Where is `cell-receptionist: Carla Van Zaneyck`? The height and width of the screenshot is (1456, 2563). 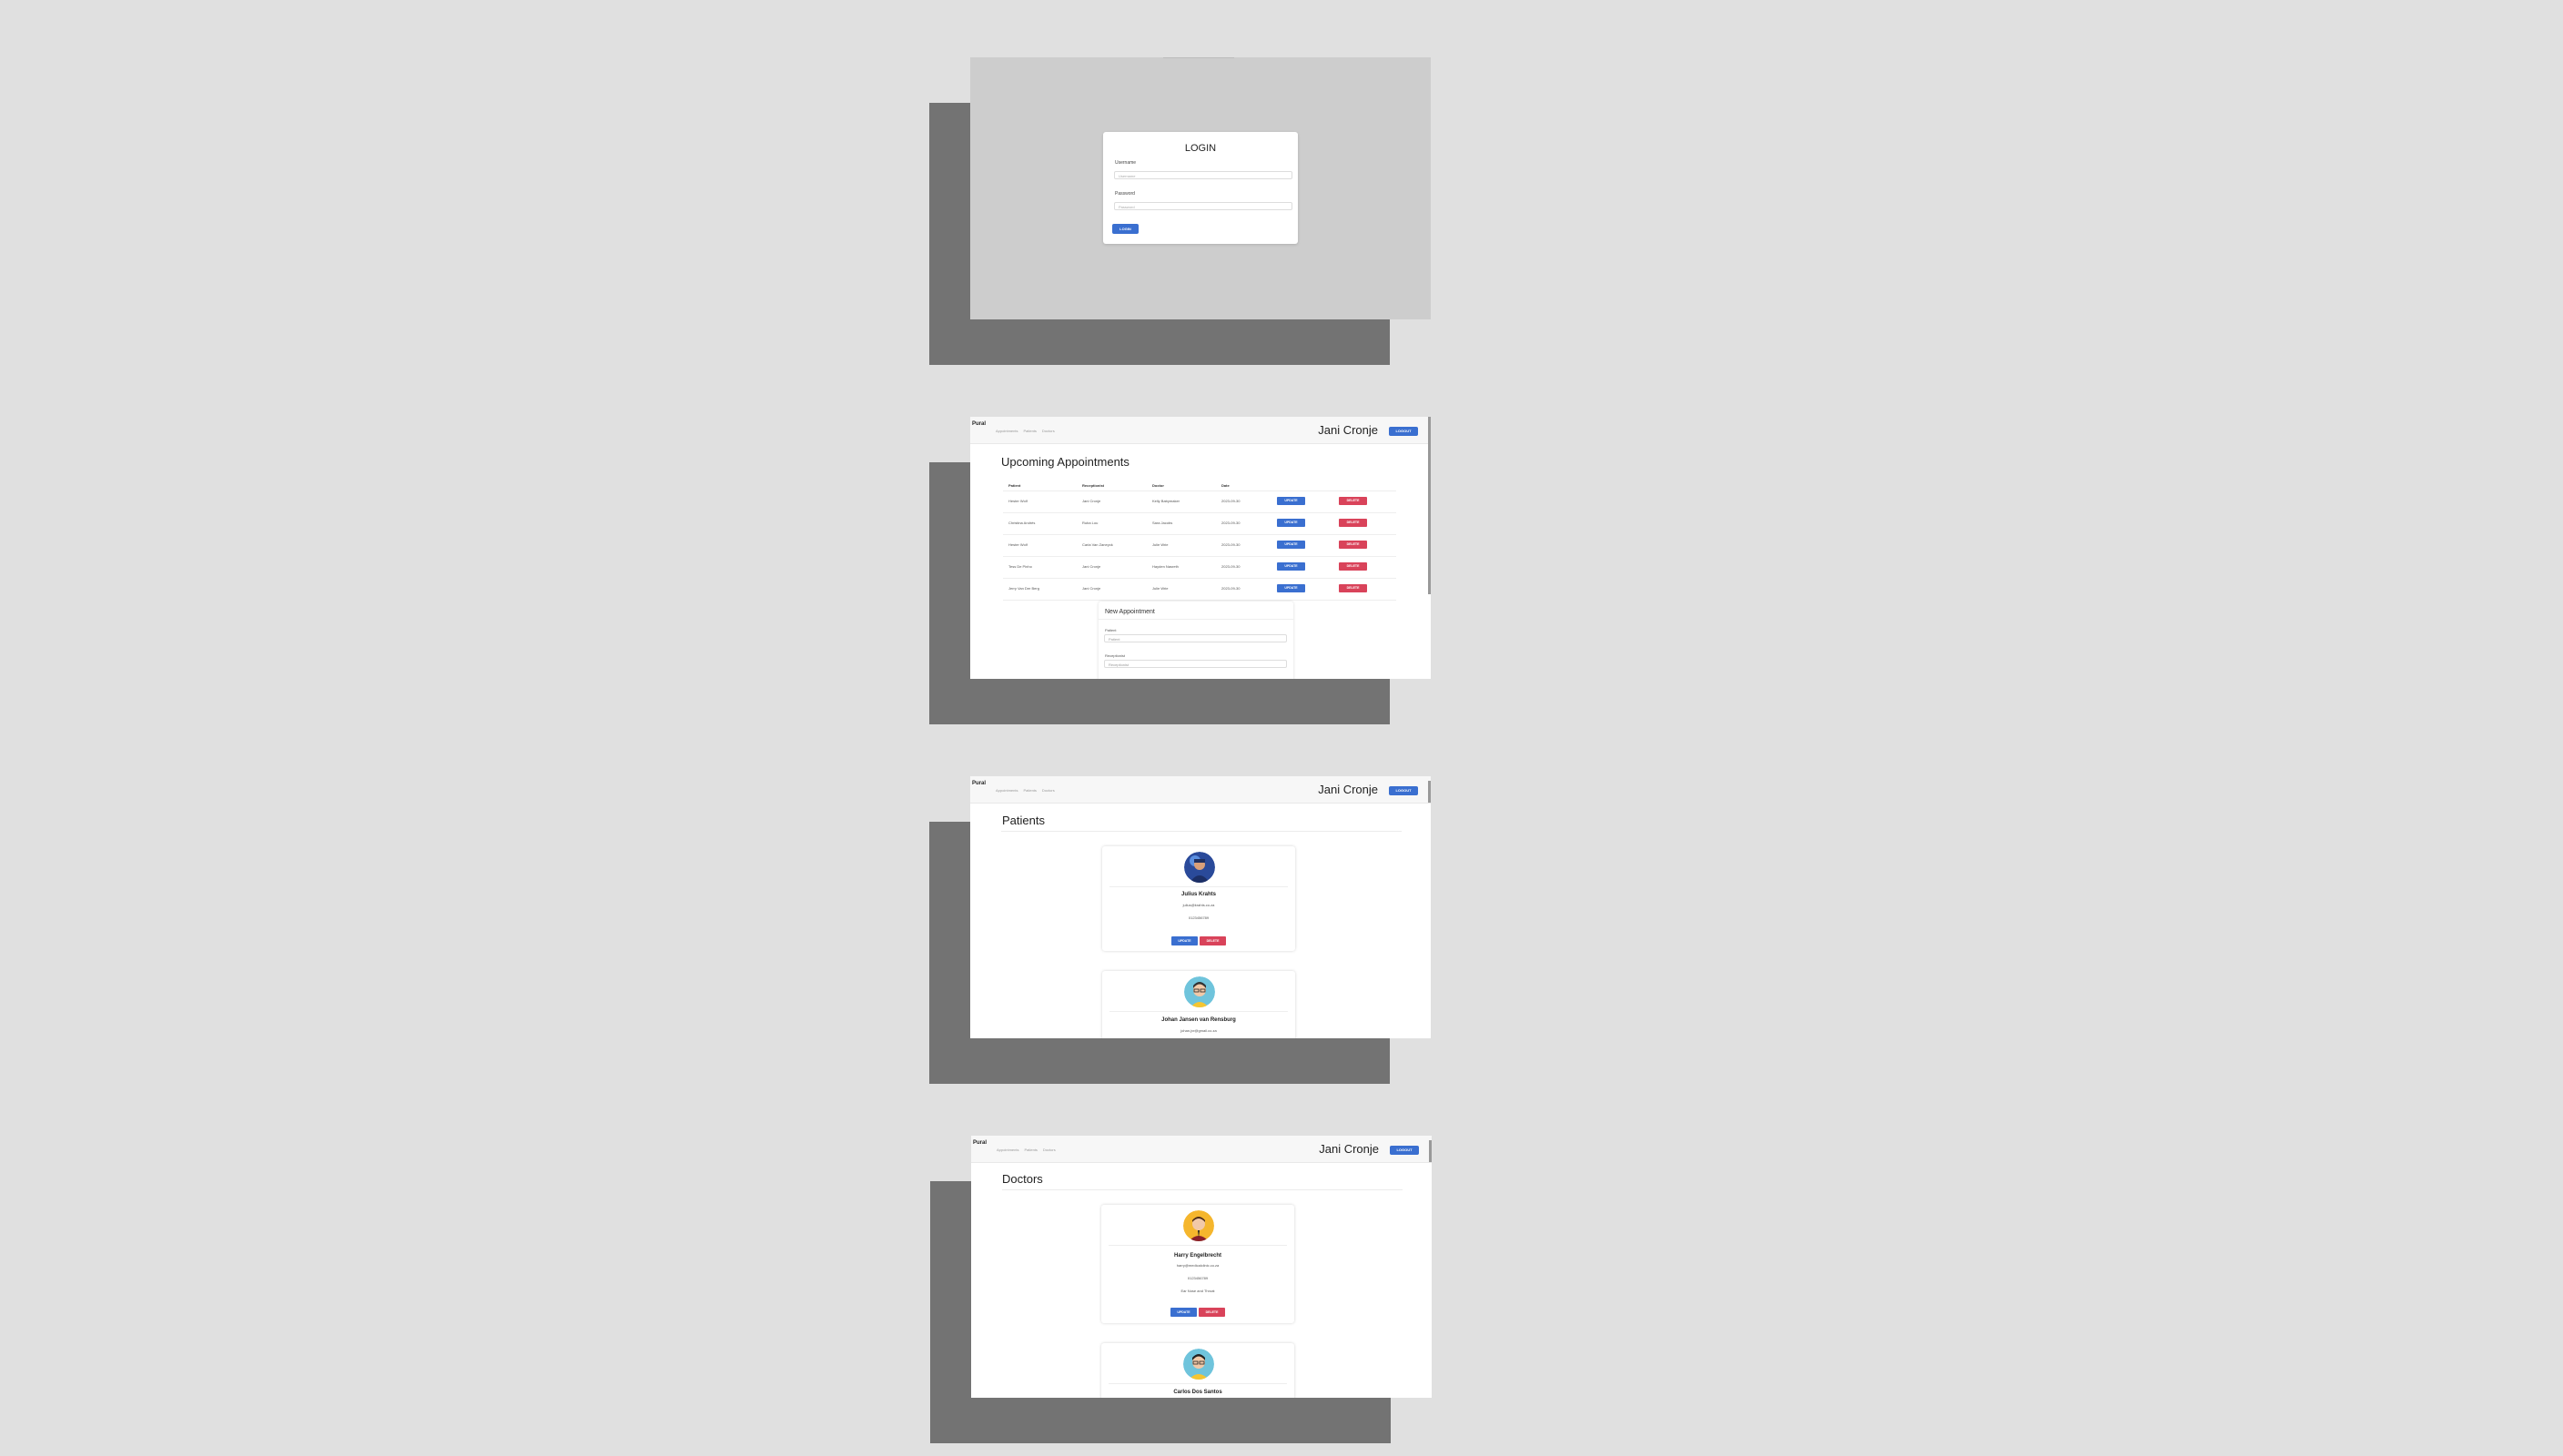 cell-receptionist: Carla Van Zaneyck is located at coordinates (1097, 544).